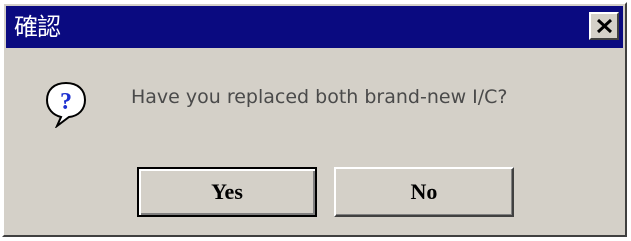 Image resolution: width=631 pixels, height=241 pixels. Describe the element at coordinates (319, 97) in the screenshot. I see `dialog-message: Have you replaced both brand-new I/C?` at that location.